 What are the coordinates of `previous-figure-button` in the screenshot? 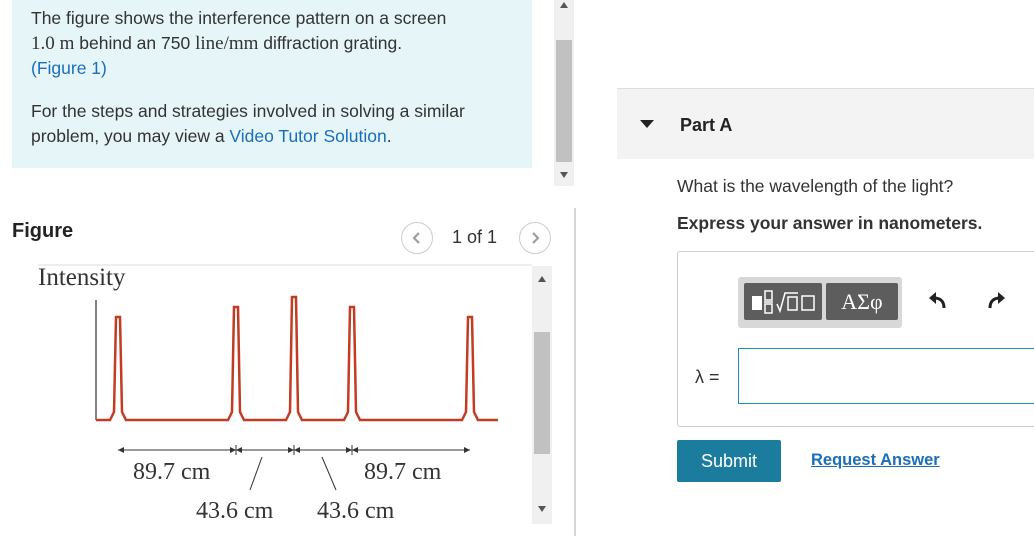 It's located at (417, 238).